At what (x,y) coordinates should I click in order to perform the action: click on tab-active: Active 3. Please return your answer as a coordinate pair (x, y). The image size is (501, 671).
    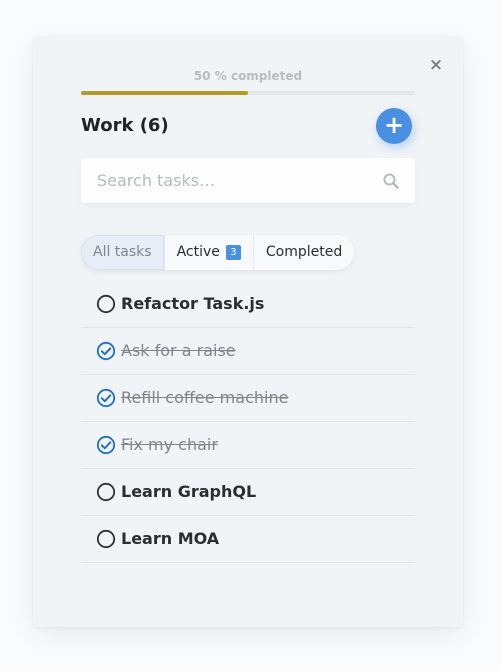
    Looking at the image, I should click on (208, 252).